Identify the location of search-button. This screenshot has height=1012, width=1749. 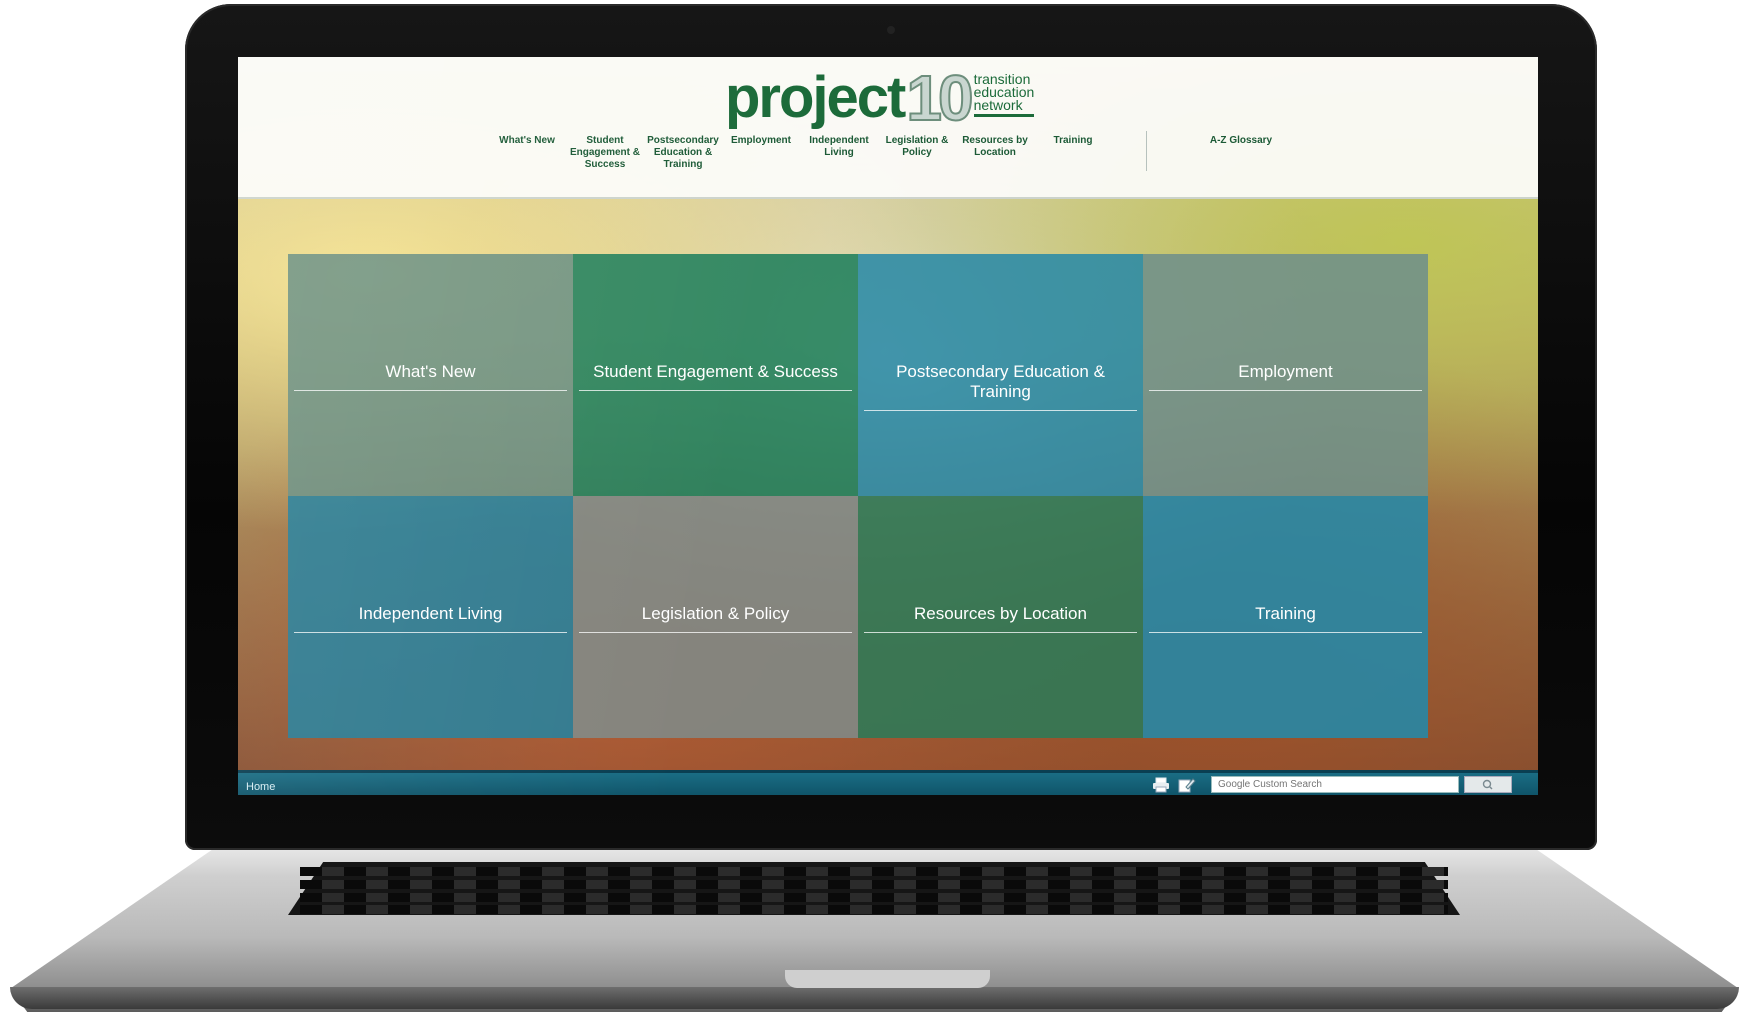
(1488, 784).